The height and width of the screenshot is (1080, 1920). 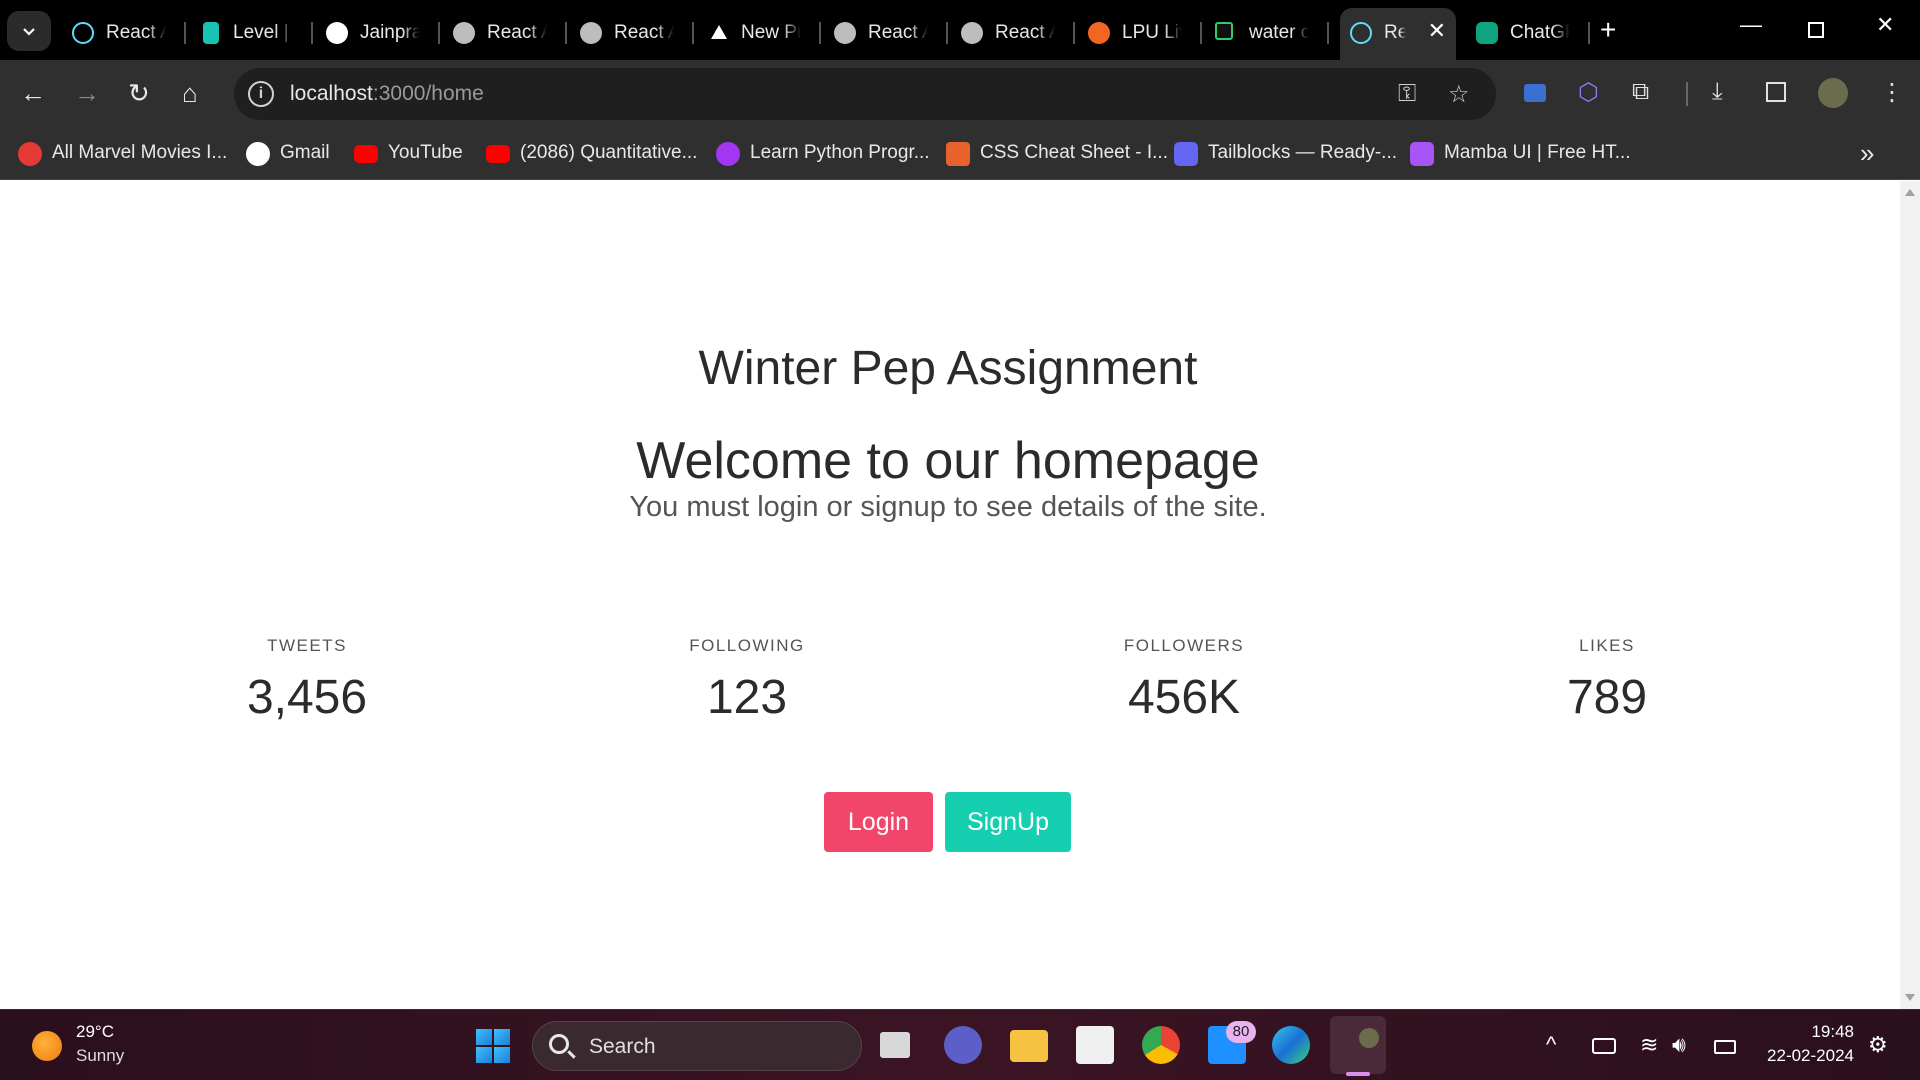 I want to click on stat-value: 789, so click(x=1607, y=697).